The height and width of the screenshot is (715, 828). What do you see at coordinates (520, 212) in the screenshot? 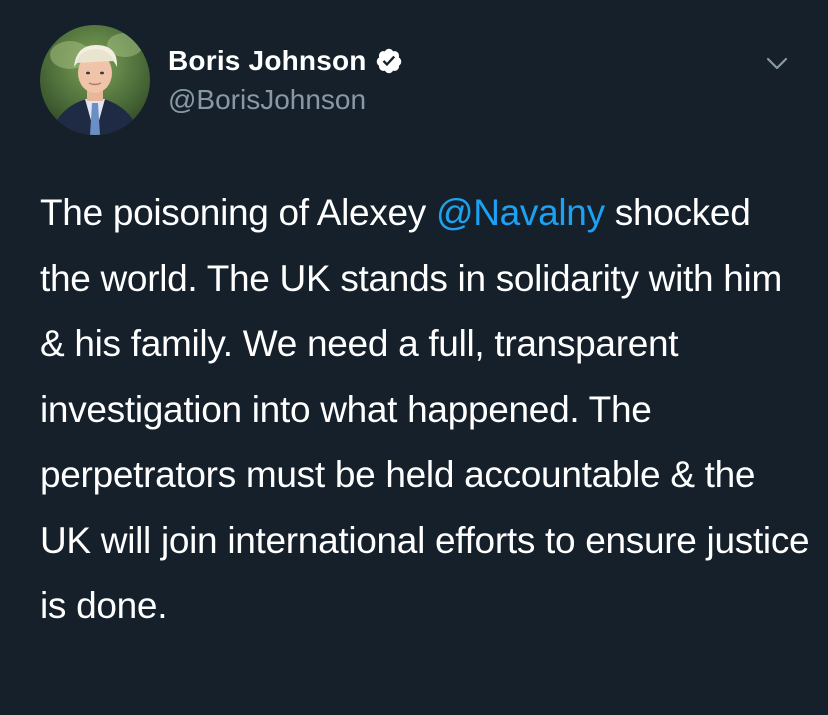
I see `mention-link: @Navalny` at bounding box center [520, 212].